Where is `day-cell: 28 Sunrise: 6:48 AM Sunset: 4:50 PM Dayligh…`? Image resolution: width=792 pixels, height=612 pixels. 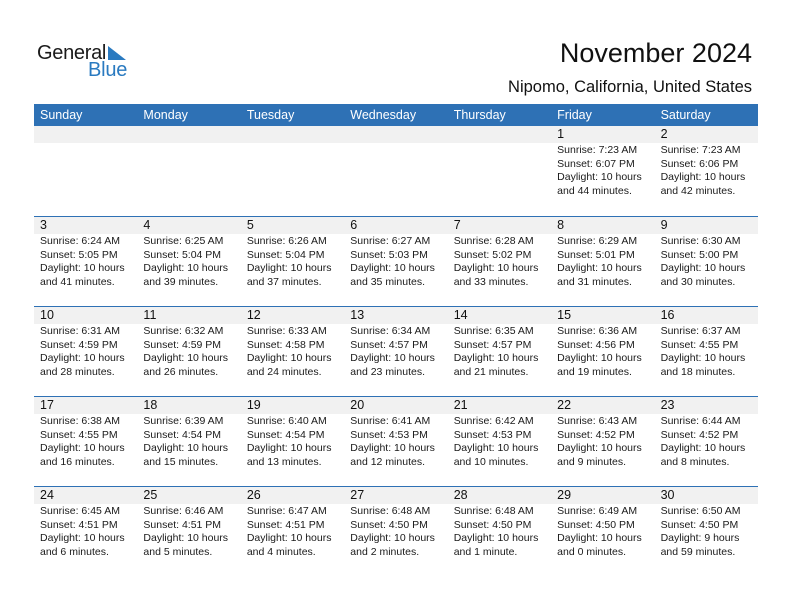 day-cell: 28 Sunrise: 6:48 AM Sunset: 4:50 PM Dayligh… is located at coordinates (499, 531).